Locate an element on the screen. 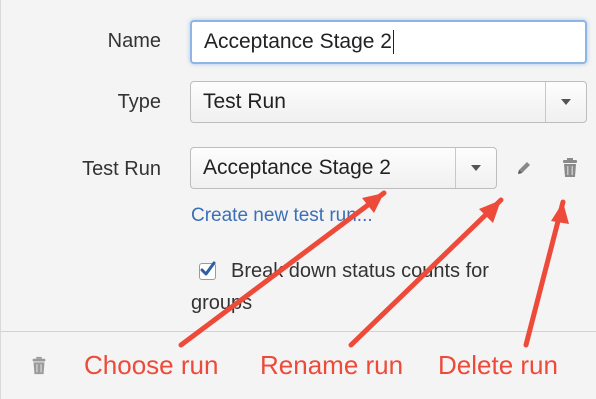  arrow-delete-run is located at coordinates (544, 273).